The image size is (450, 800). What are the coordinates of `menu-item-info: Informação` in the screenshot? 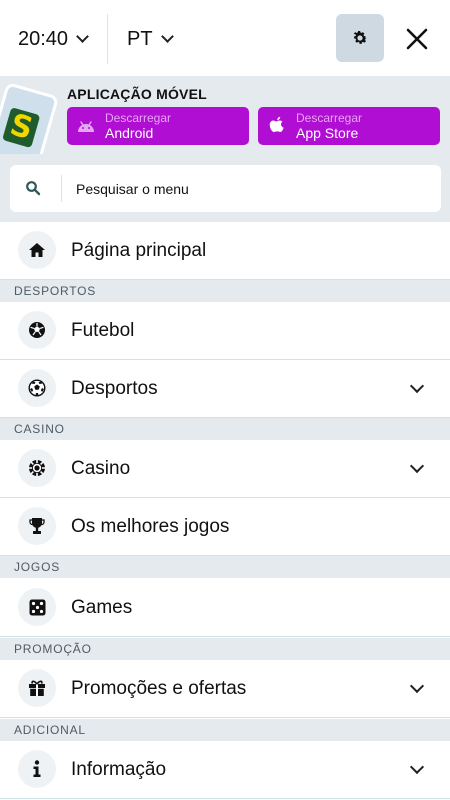 It's located at (225, 770).